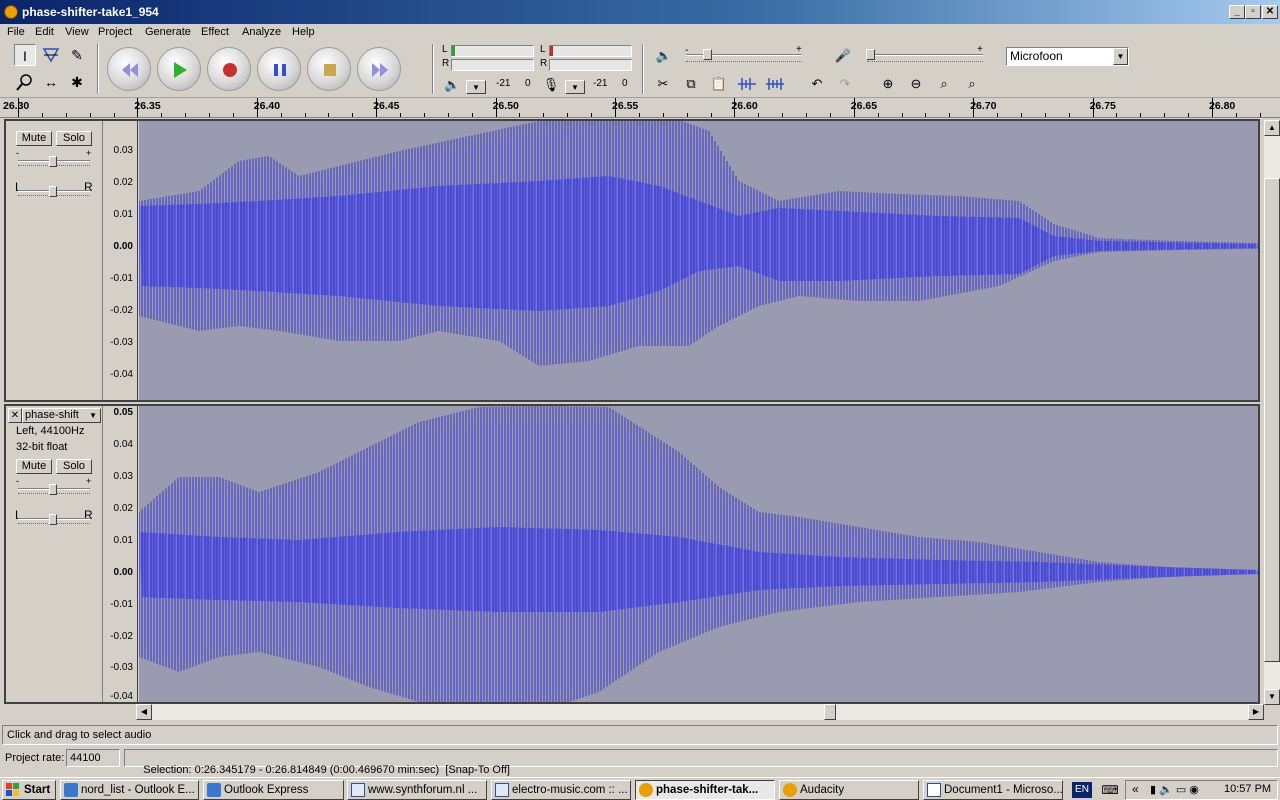 The image size is (1280, 800). What do you see at coordinates (79, 735) in the screenshot?
I see `status-hint: Click and drag to select audio` at bounding box center [79, 735].